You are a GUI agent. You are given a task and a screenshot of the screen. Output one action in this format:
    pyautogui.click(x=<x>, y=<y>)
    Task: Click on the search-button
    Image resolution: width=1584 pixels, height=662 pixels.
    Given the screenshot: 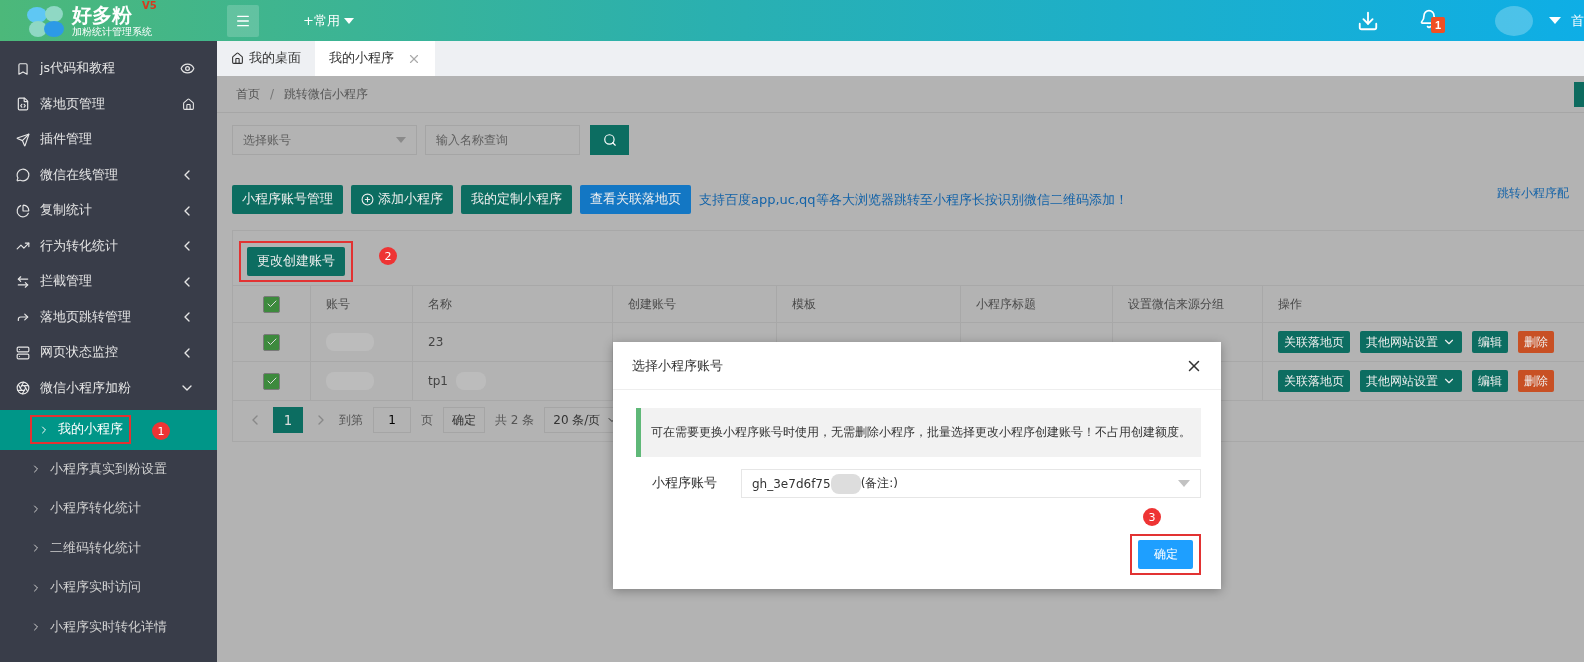 What is the action you would take?
    pyautogui.click(x=609, y=140)
    